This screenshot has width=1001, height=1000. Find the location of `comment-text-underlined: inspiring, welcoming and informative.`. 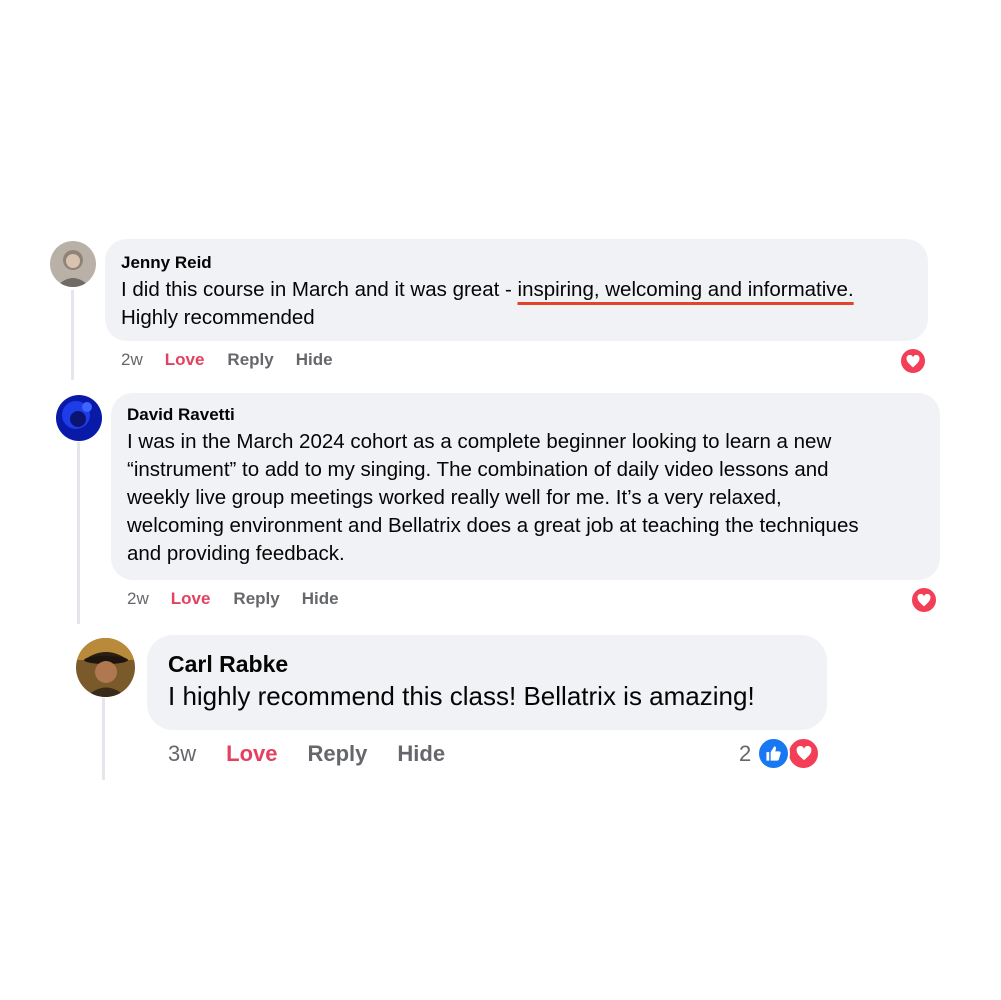

comment-text-underlined: inspiring, welcoming and informative. is located at coordinates (685, 289).